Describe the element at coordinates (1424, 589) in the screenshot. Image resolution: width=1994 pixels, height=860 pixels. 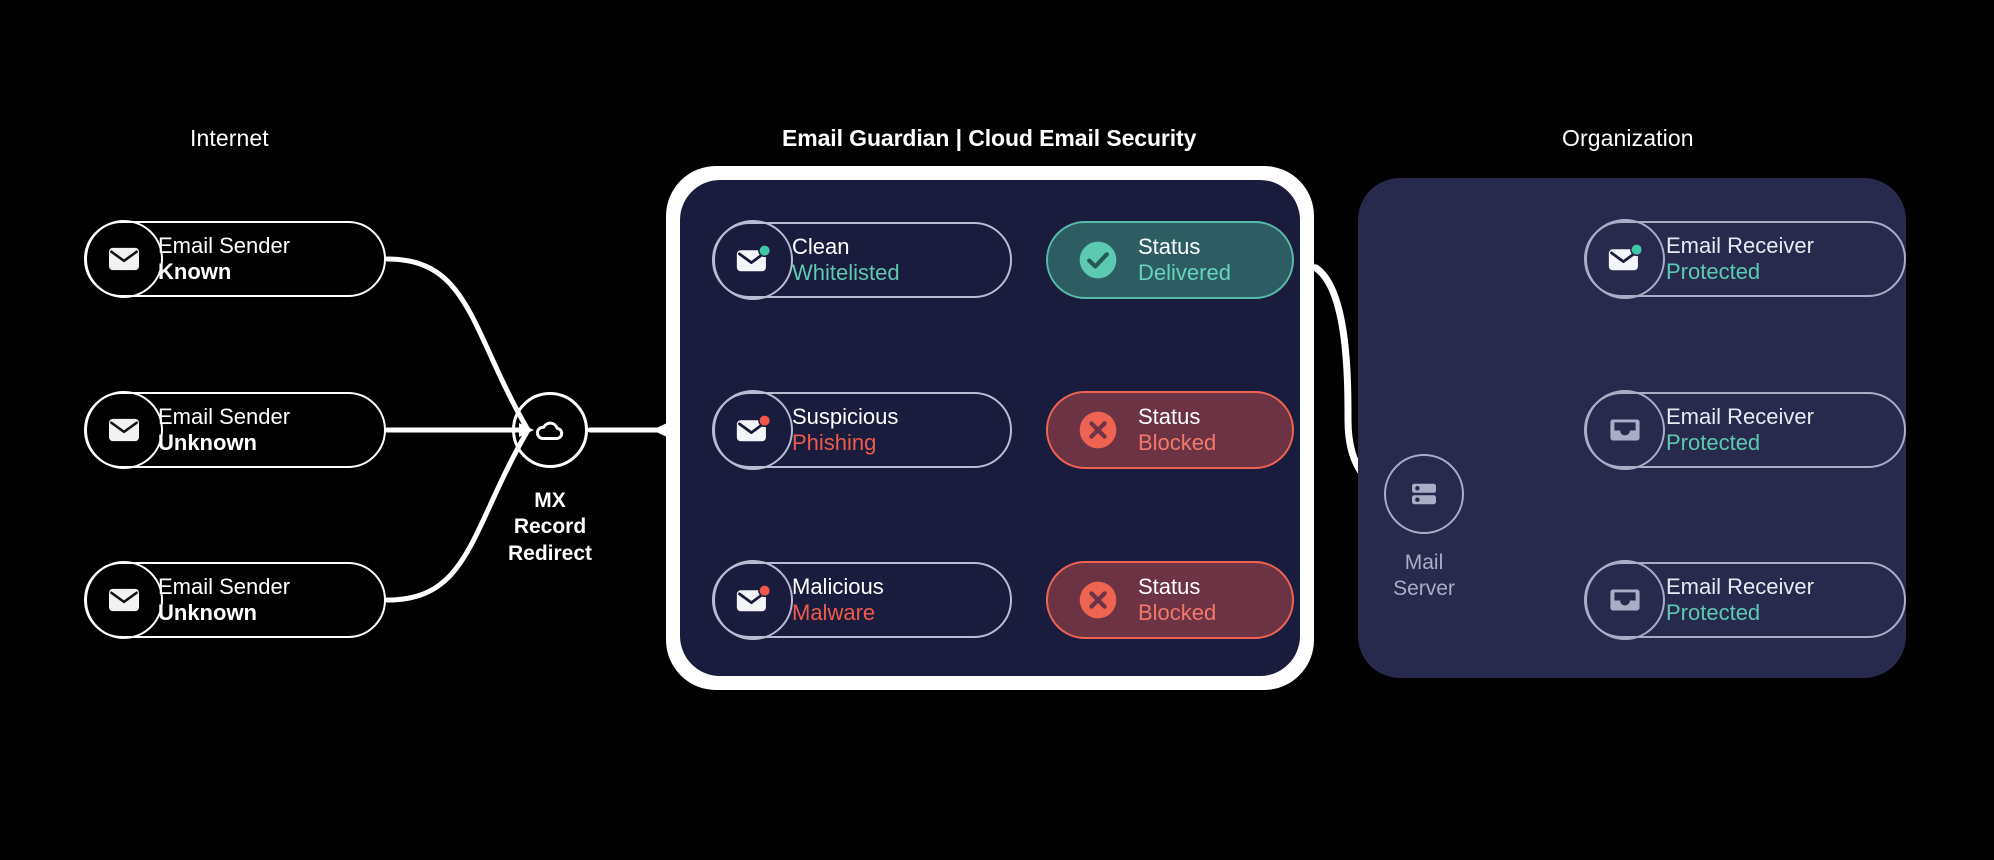
I see `mail-server-caption-line2: Server` at that location.